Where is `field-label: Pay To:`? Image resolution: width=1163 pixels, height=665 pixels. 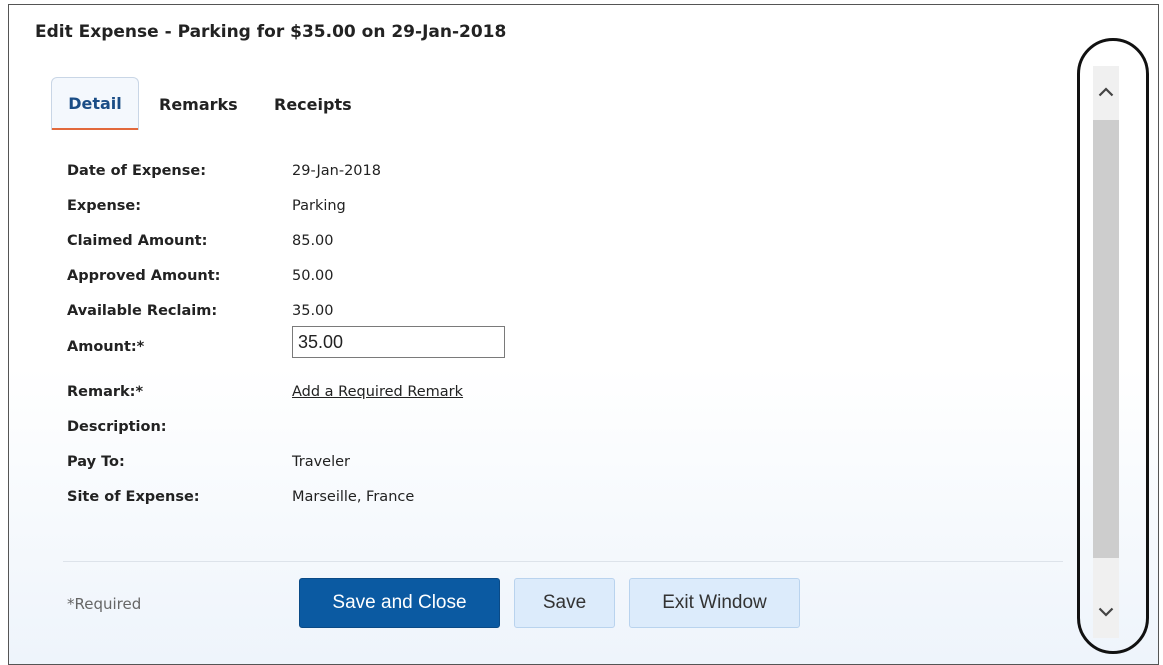 field-label: Pay To: is located at coordinates (96, 462).